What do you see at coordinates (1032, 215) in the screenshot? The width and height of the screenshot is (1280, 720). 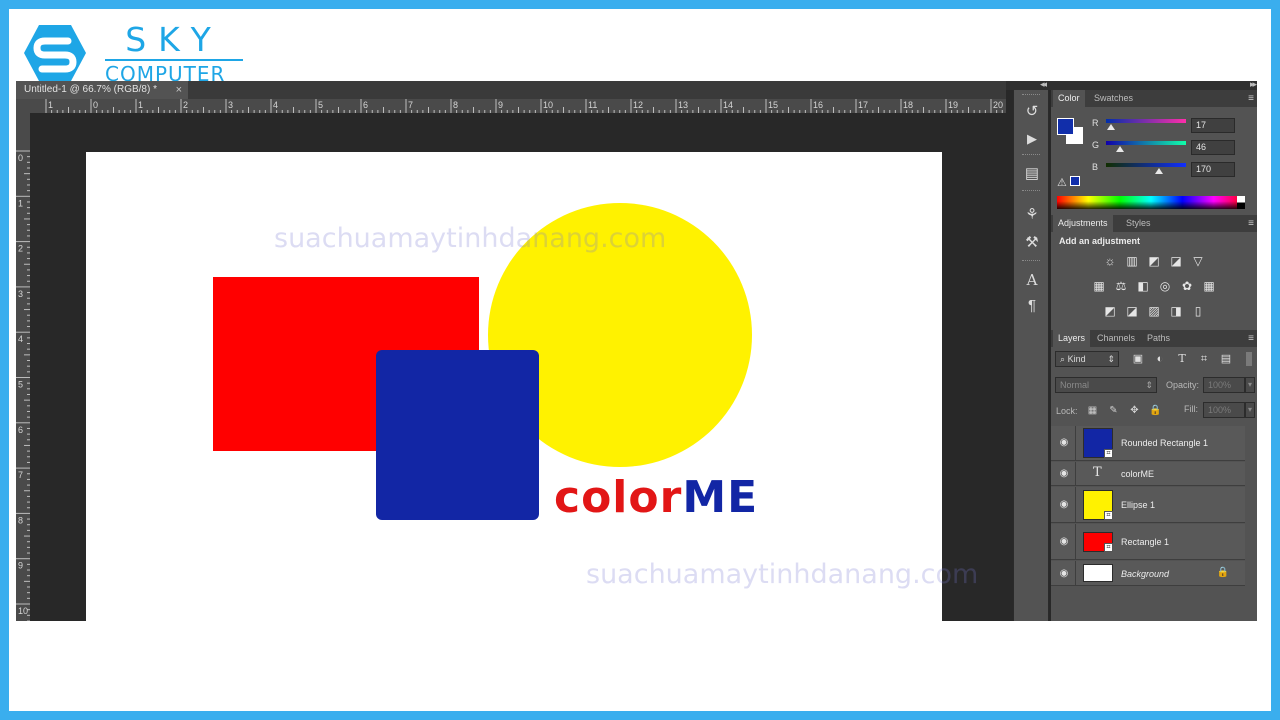 I see `brush-presets-icon: ⚘` at bounding box center [1032, 215].